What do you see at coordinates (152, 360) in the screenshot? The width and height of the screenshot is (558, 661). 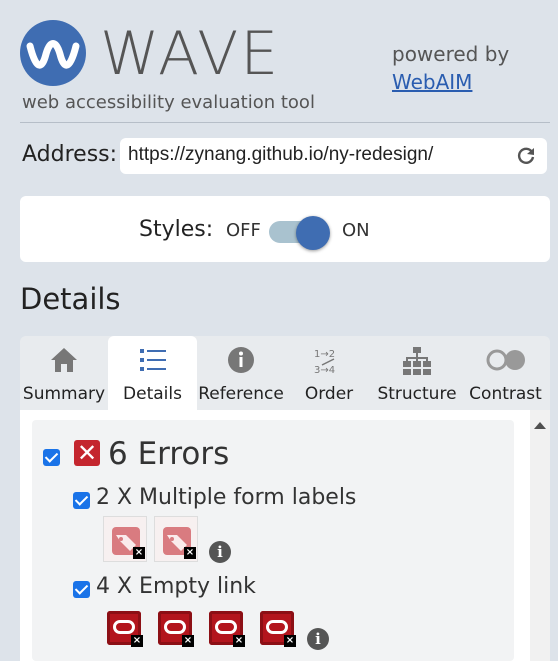 I see `list-icon` at bounding box center [152, 360].